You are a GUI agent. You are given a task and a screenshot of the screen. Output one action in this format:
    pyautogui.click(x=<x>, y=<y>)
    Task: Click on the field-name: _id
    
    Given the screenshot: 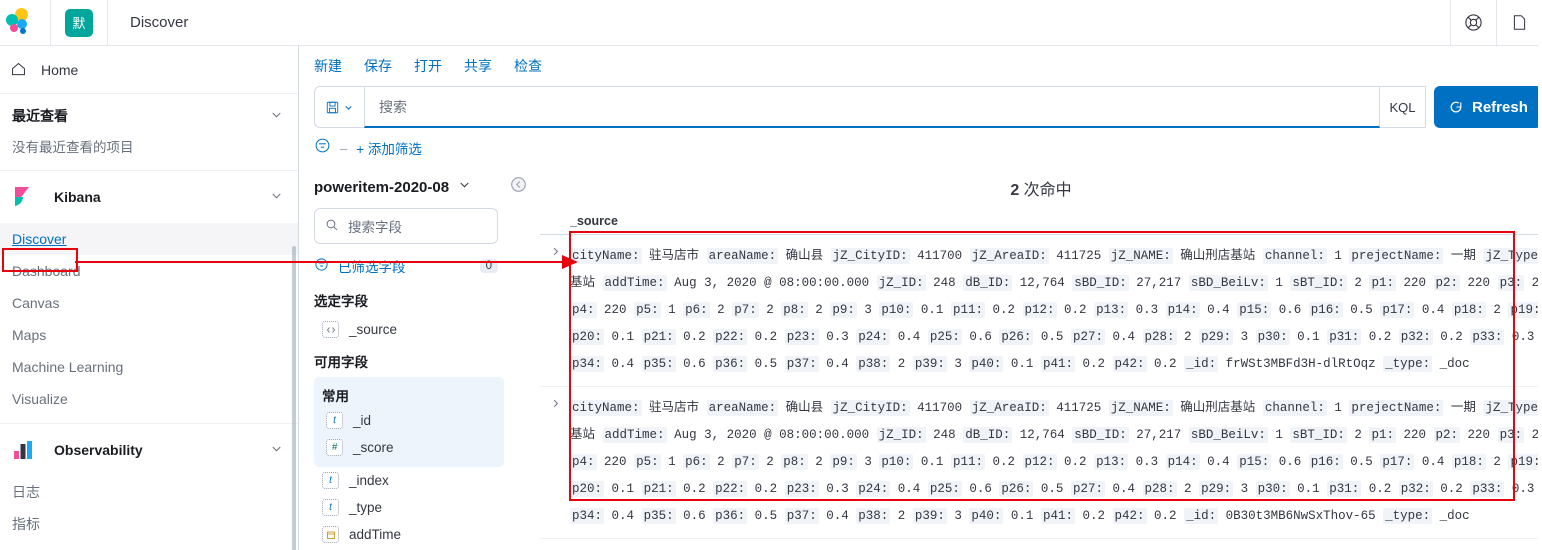 What is the action you would take?
    pyautogui.click(x=362, y=420)
    